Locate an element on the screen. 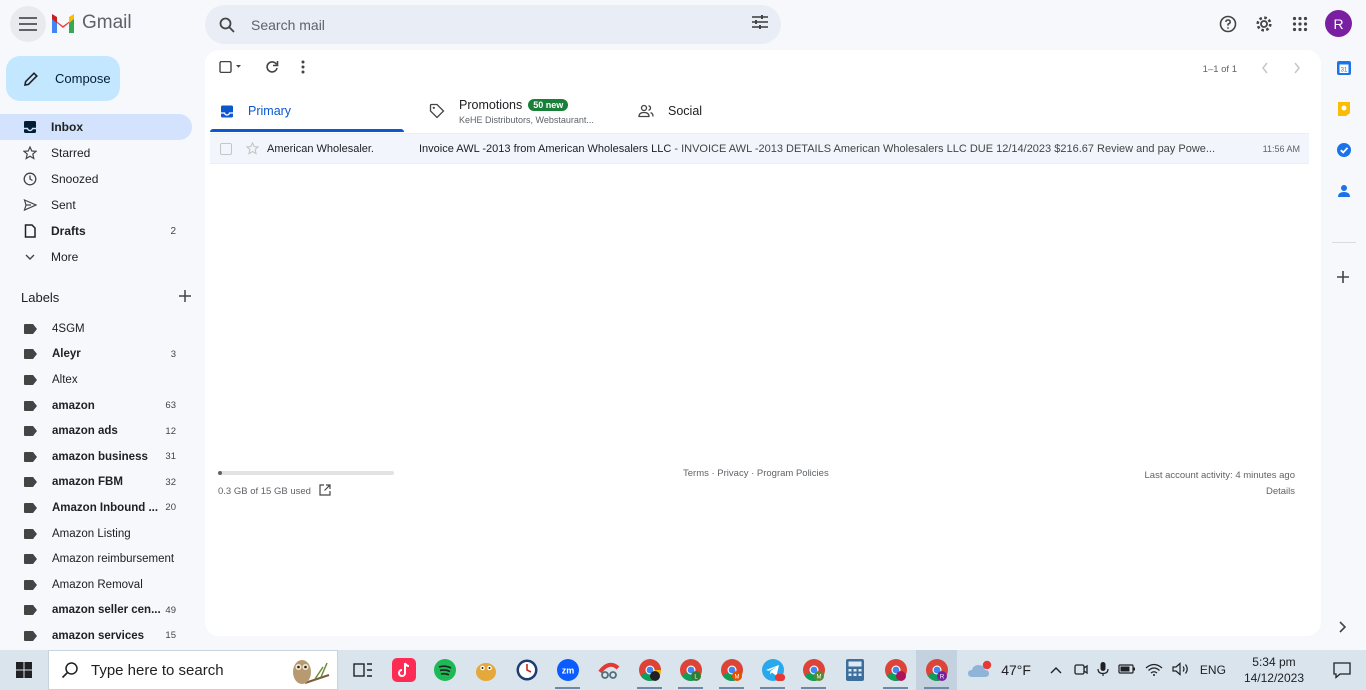 This screenshot has height=690, width=1366. zoom-icon: zm is located at coordinates (567, 670).